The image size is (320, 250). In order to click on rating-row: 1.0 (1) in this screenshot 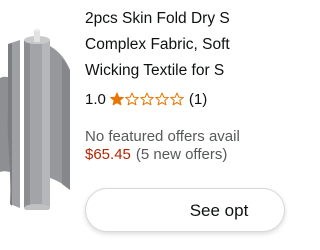, I will do `click(146, 99)`.